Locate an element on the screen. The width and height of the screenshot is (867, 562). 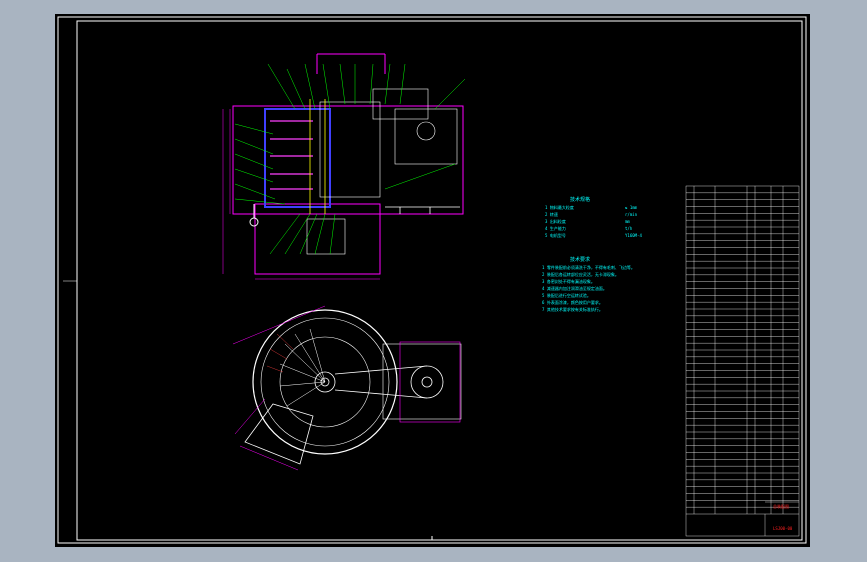
spec-label: 1 物料最大粒度 is located at coordinates (559, 207).